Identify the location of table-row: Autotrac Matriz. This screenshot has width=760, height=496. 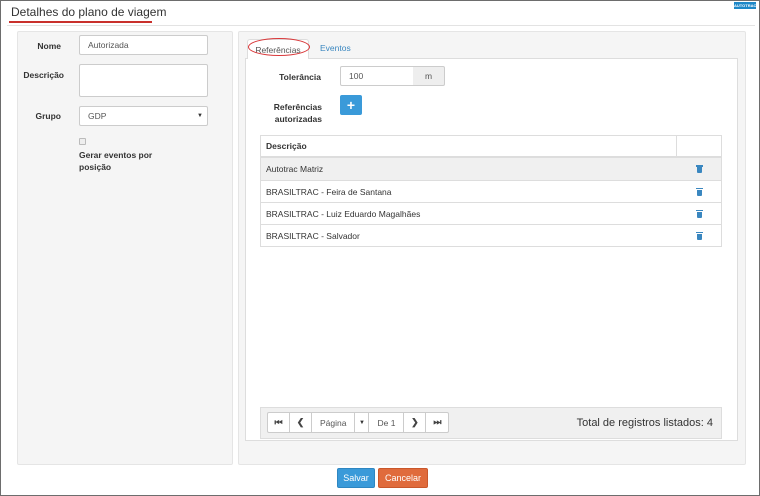
(491, 169).